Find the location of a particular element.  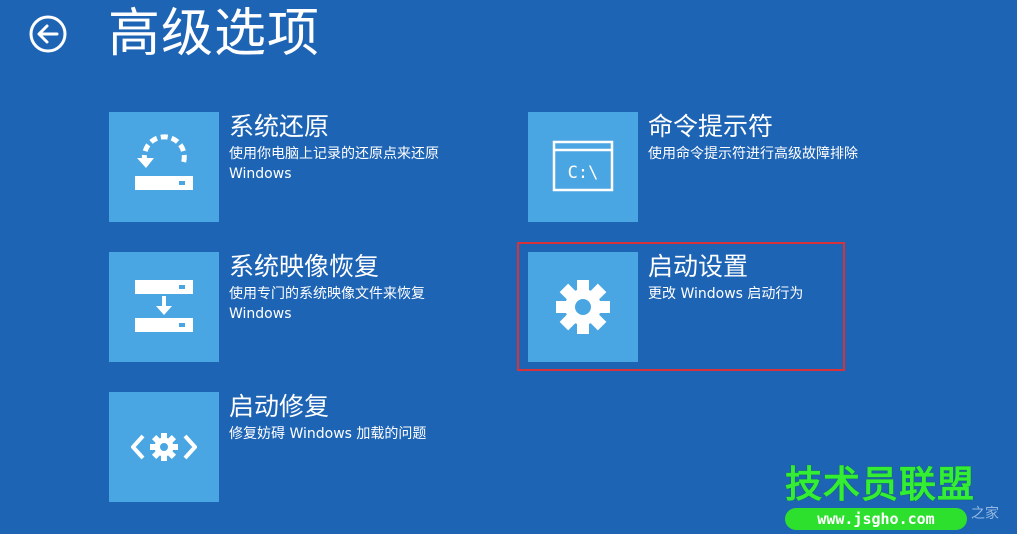

option-description: 使用专门的系统映像文件来恢复 Windows is located at coordinates (327, 304).